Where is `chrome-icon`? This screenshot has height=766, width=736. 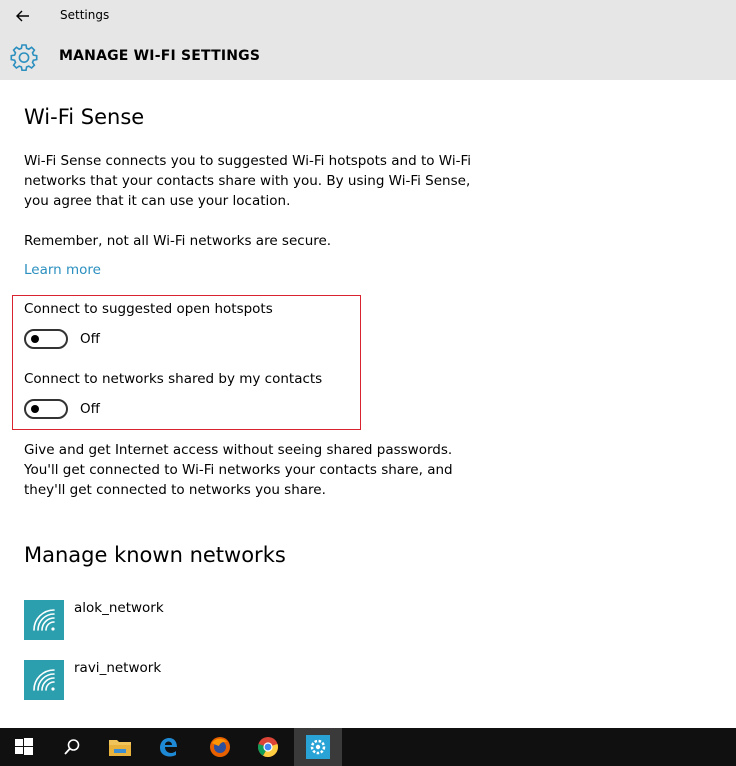
chrome-icon is located at coordinates (268, 747).